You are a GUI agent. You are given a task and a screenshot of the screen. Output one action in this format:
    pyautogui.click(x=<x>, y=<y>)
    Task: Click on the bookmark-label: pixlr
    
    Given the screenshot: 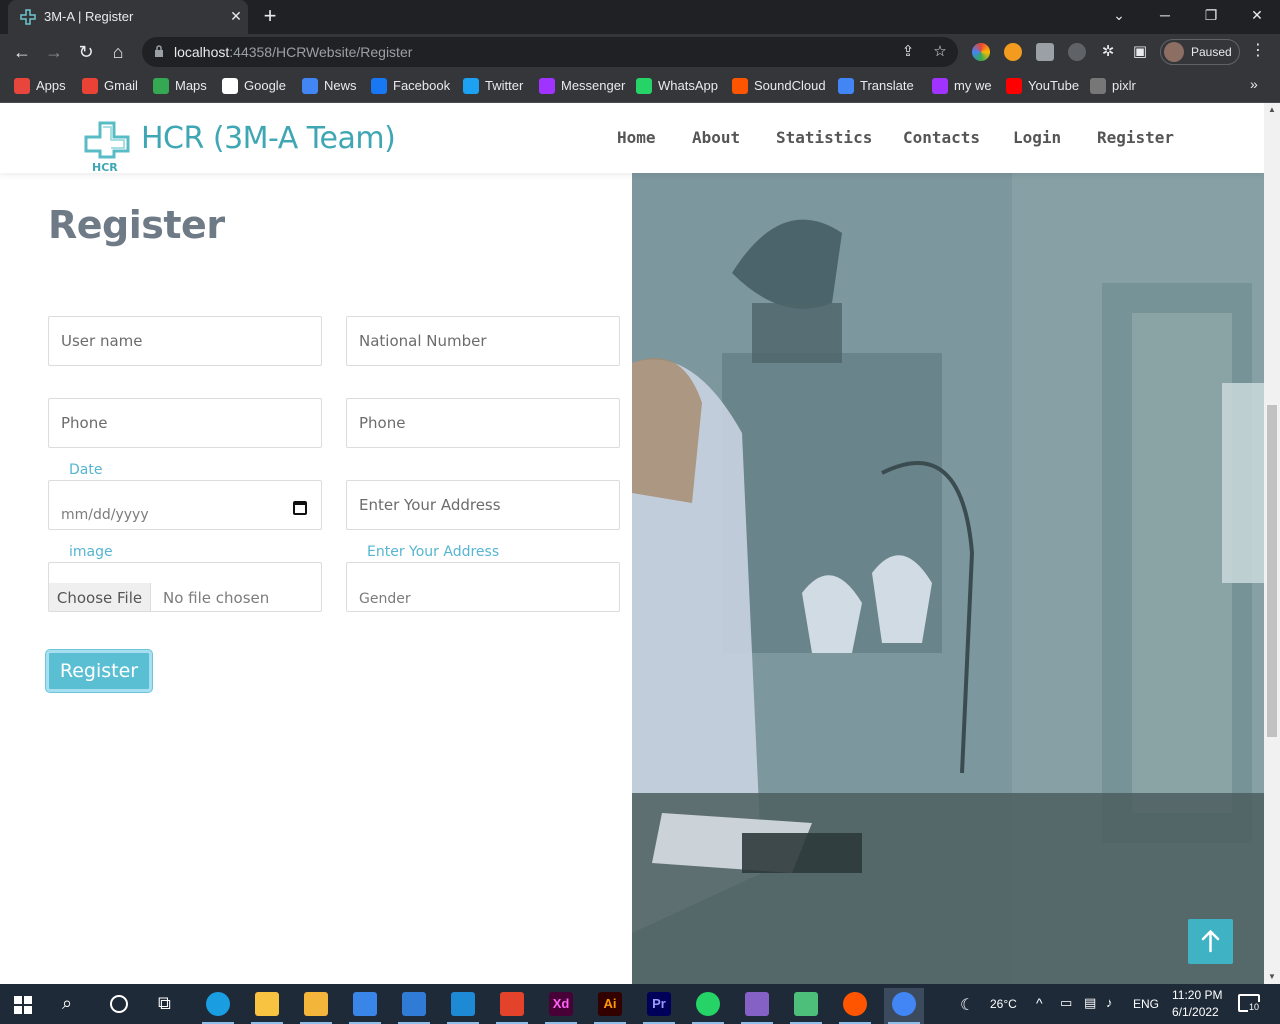 What is the action you would take?
    pyautogui.click(x=1124, y=85)
    